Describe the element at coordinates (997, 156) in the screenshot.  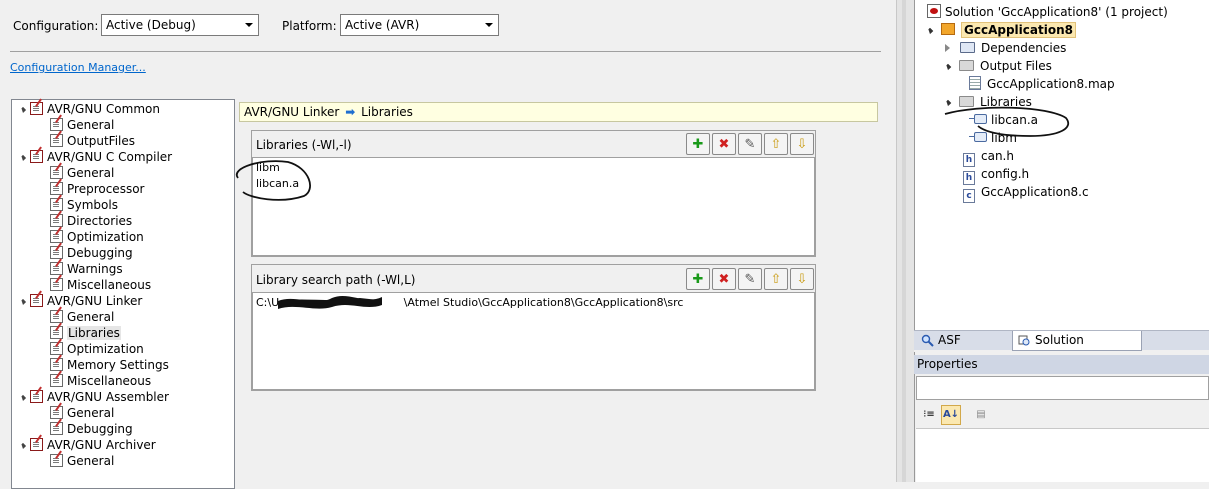
I see `node-label: can.h` at that location.